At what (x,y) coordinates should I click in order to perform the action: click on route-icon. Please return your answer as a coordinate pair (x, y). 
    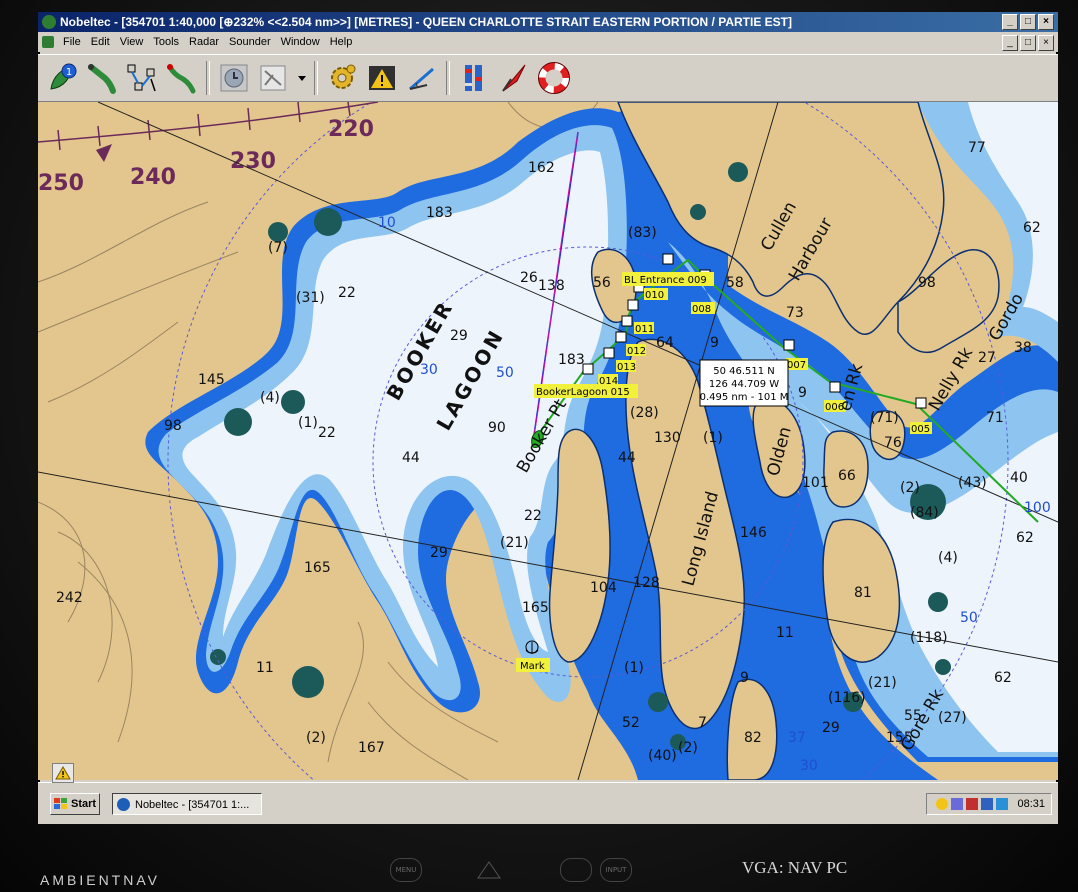
    Looking at the image, I should click on (102, 79).